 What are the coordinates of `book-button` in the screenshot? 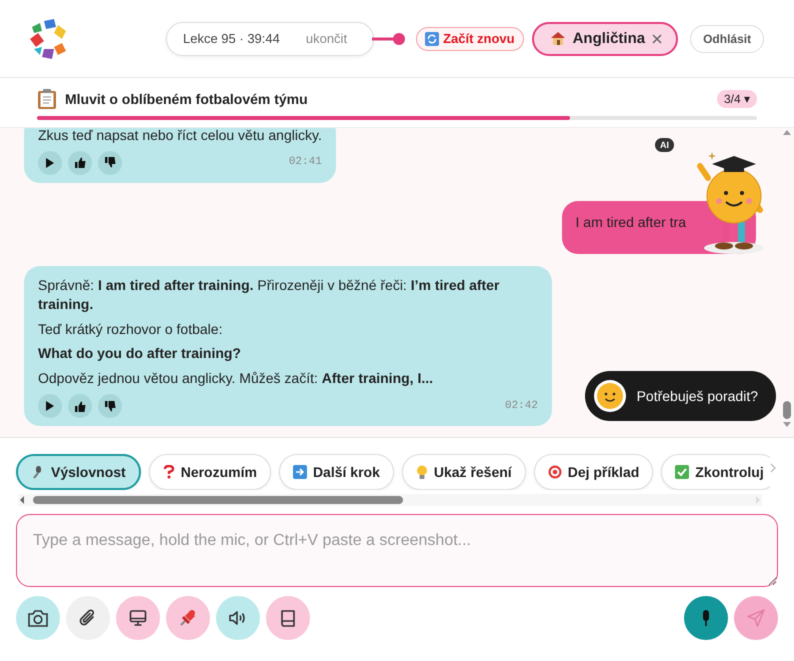 It's located at (288, 618).